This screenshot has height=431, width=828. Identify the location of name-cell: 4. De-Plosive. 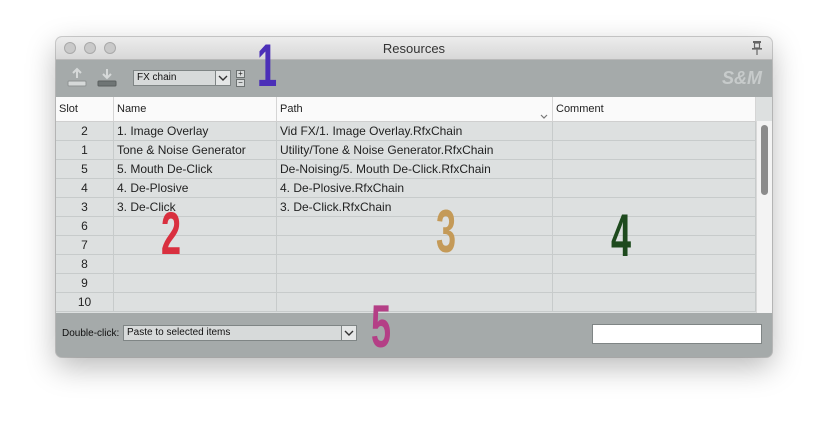
(195, 188).